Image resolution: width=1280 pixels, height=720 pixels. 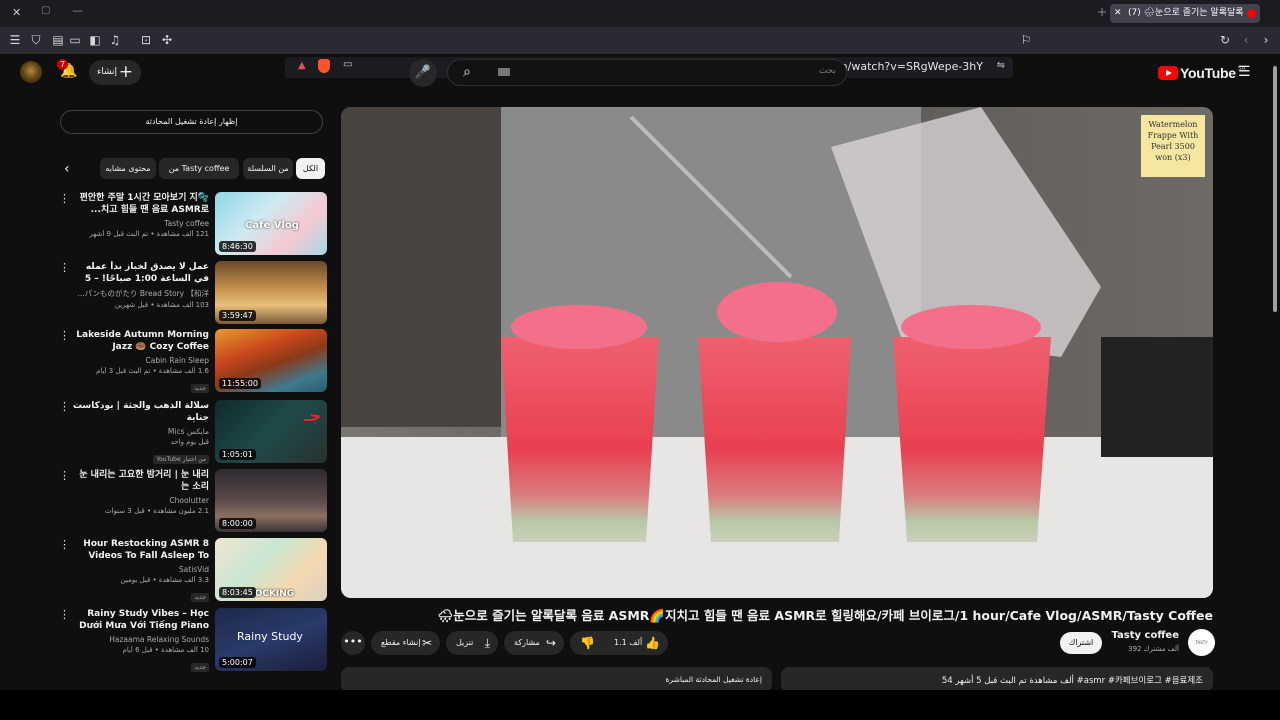 I want to click on youtube-wordmark: YouTube, so click(x=1208, y=73).